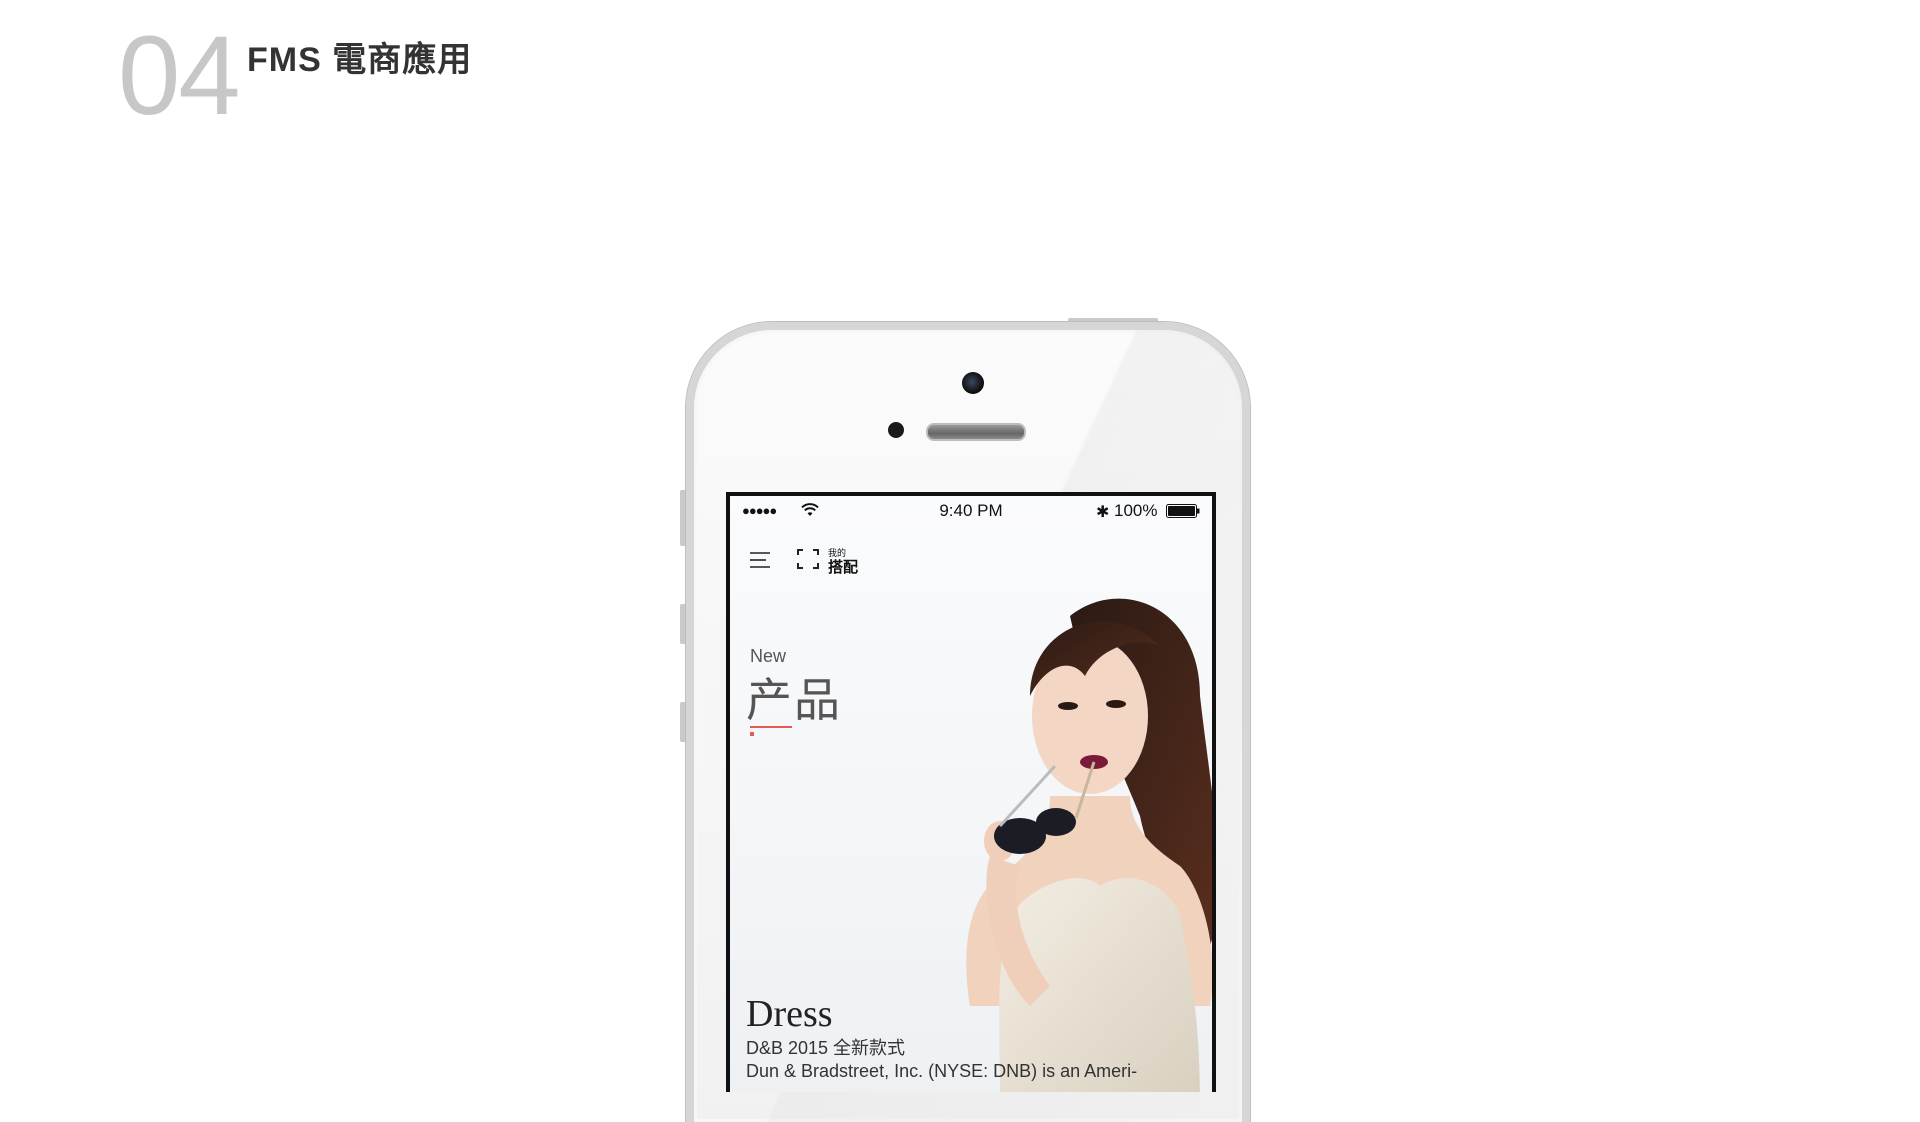 The height and width of the screenshot is (1122, 1920). Describe the element at coordinates (976, 432) in the screenshot. I see `earpiece-speaker` at that location.